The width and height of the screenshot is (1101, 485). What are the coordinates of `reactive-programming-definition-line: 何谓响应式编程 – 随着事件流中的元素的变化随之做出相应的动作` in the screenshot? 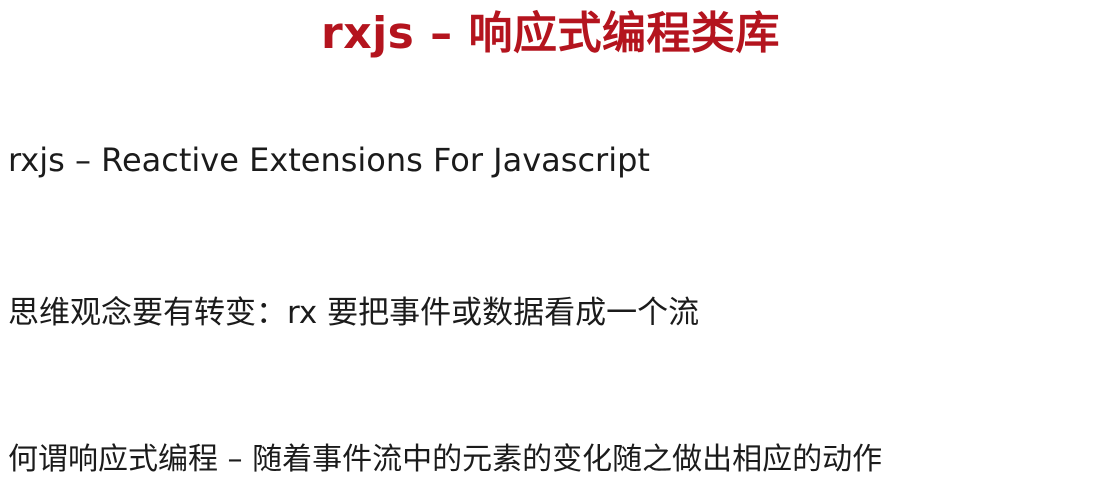 It's located at (445, 459).